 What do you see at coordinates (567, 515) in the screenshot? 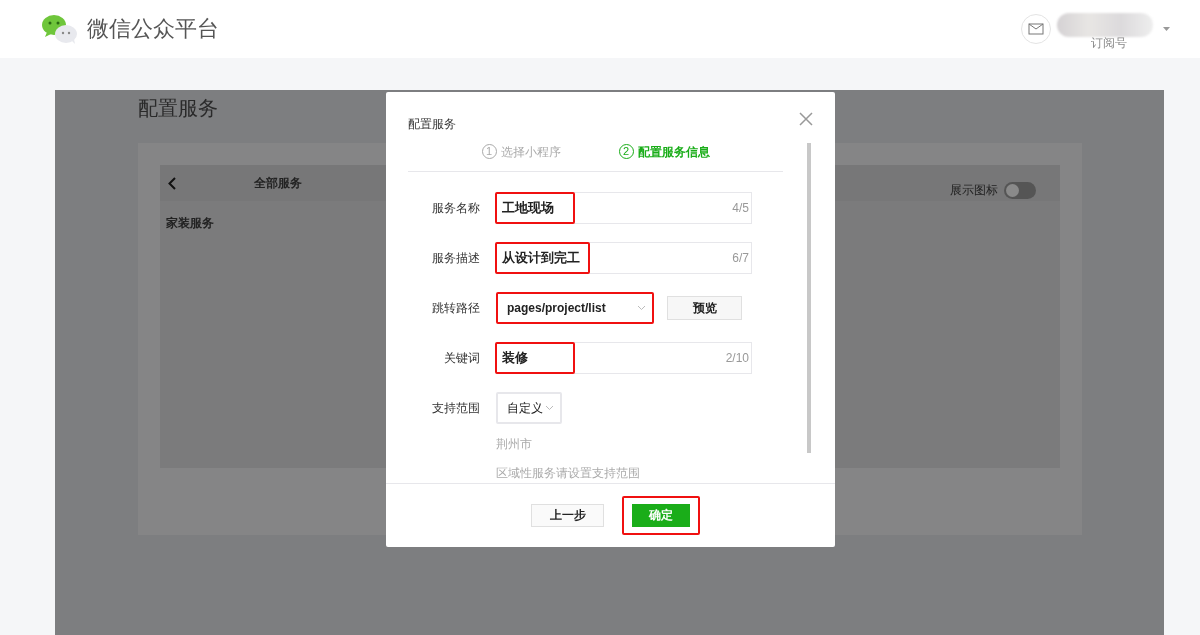
I see `back-button: 上一步` at bounding box center [567, 515].